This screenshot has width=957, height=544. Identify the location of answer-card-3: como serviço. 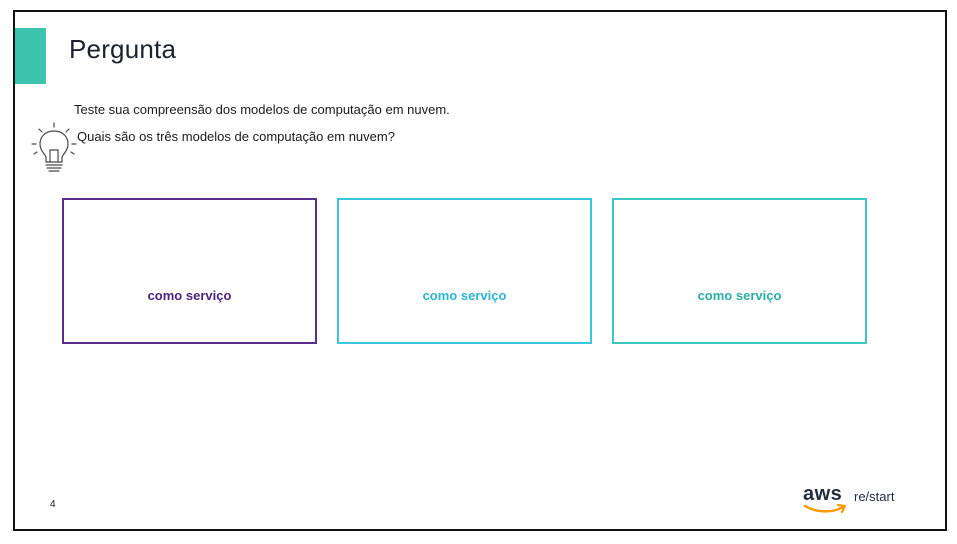
(739, 271).